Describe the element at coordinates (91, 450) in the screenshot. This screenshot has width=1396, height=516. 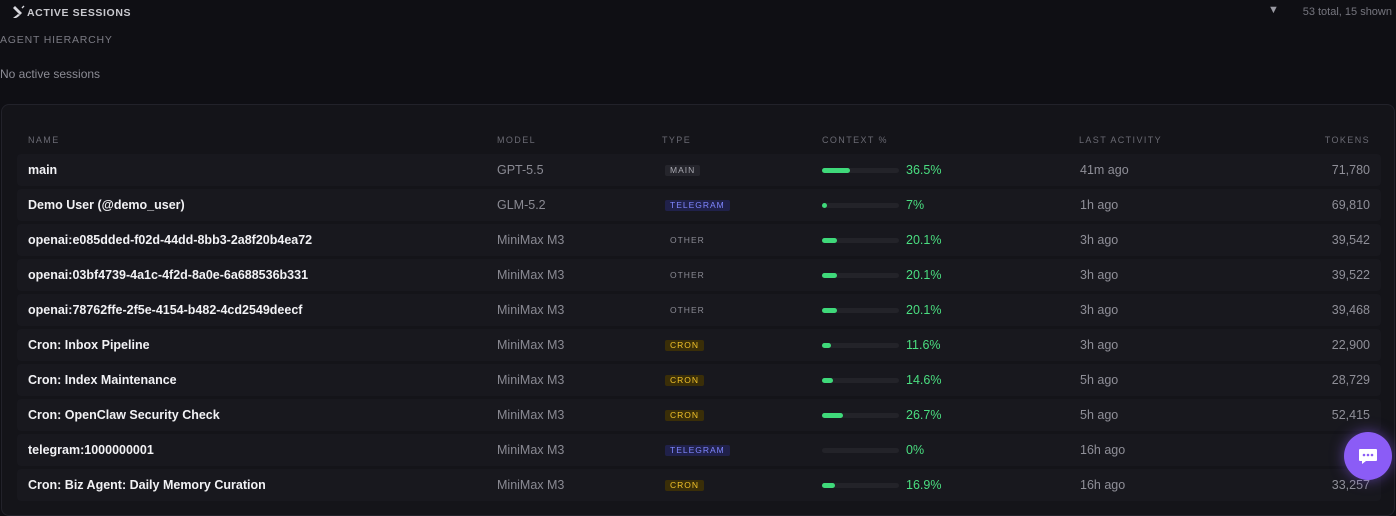
I see `session-name: telegram:1000000001` at that location.